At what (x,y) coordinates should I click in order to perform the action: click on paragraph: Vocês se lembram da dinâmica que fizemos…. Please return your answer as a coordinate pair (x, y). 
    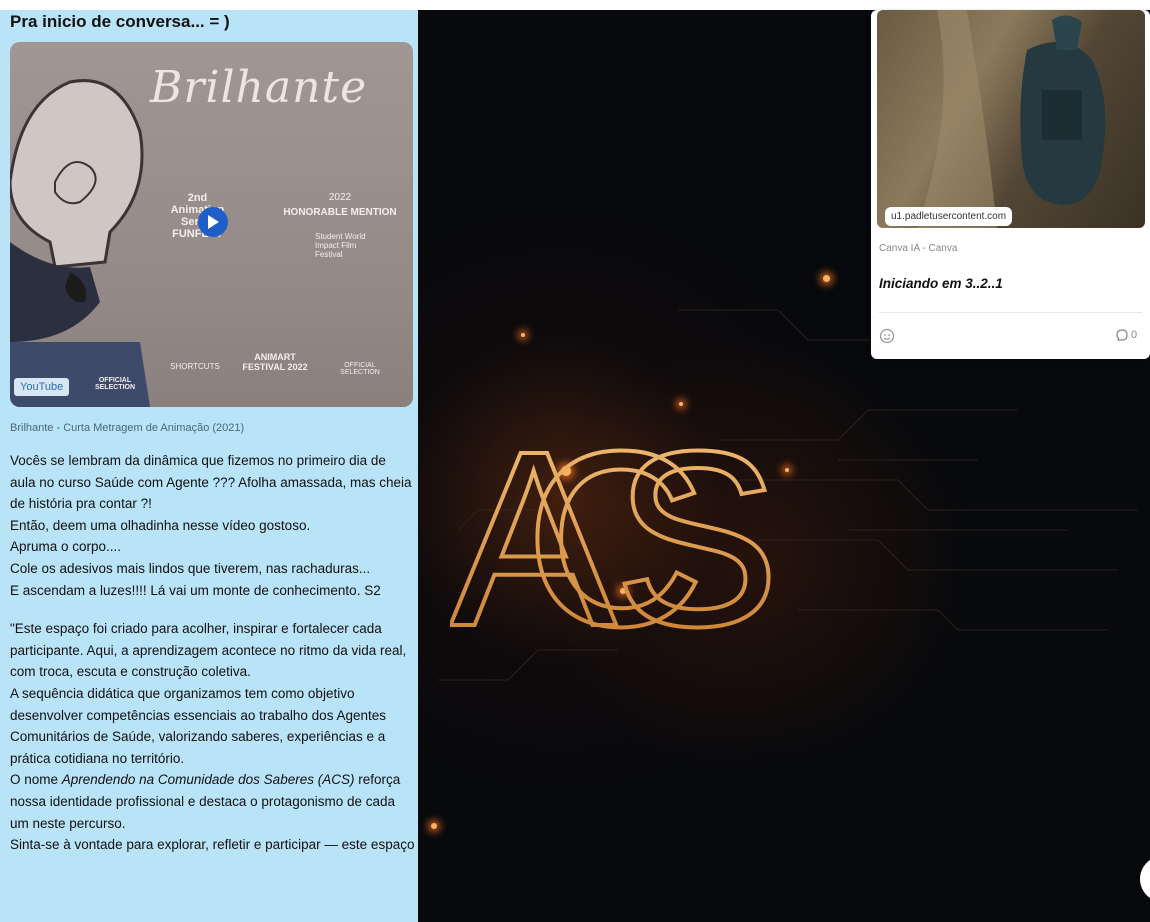
    Looking at the image, I should click on (211, 482).